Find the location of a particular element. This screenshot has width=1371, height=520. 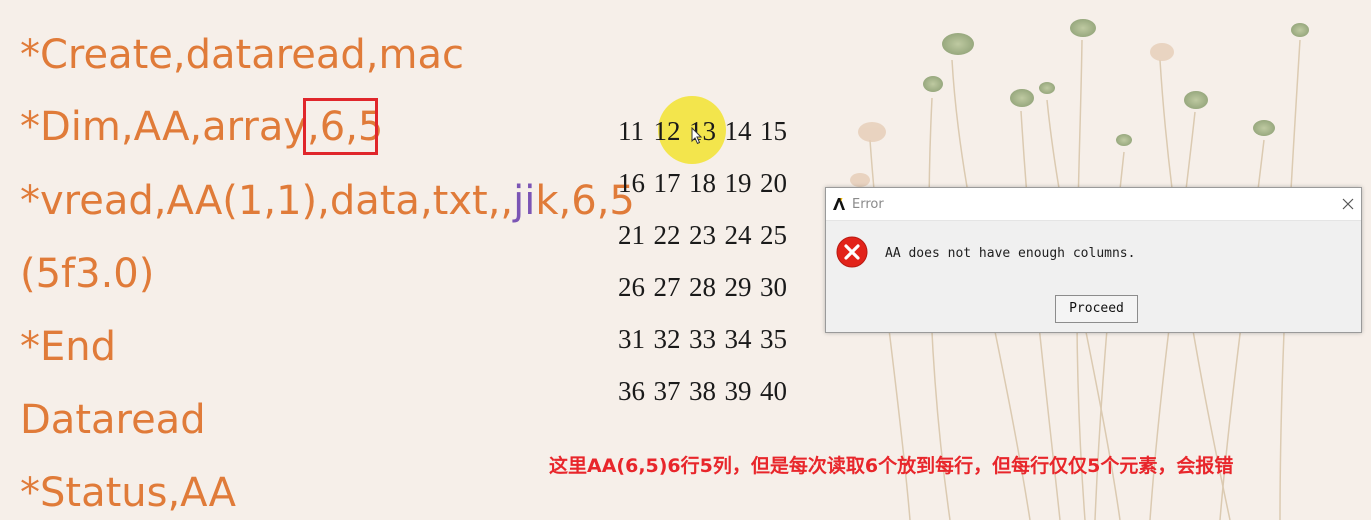

matrix-row: 16 17 18 19 20 is located at coordinates (707, 186).